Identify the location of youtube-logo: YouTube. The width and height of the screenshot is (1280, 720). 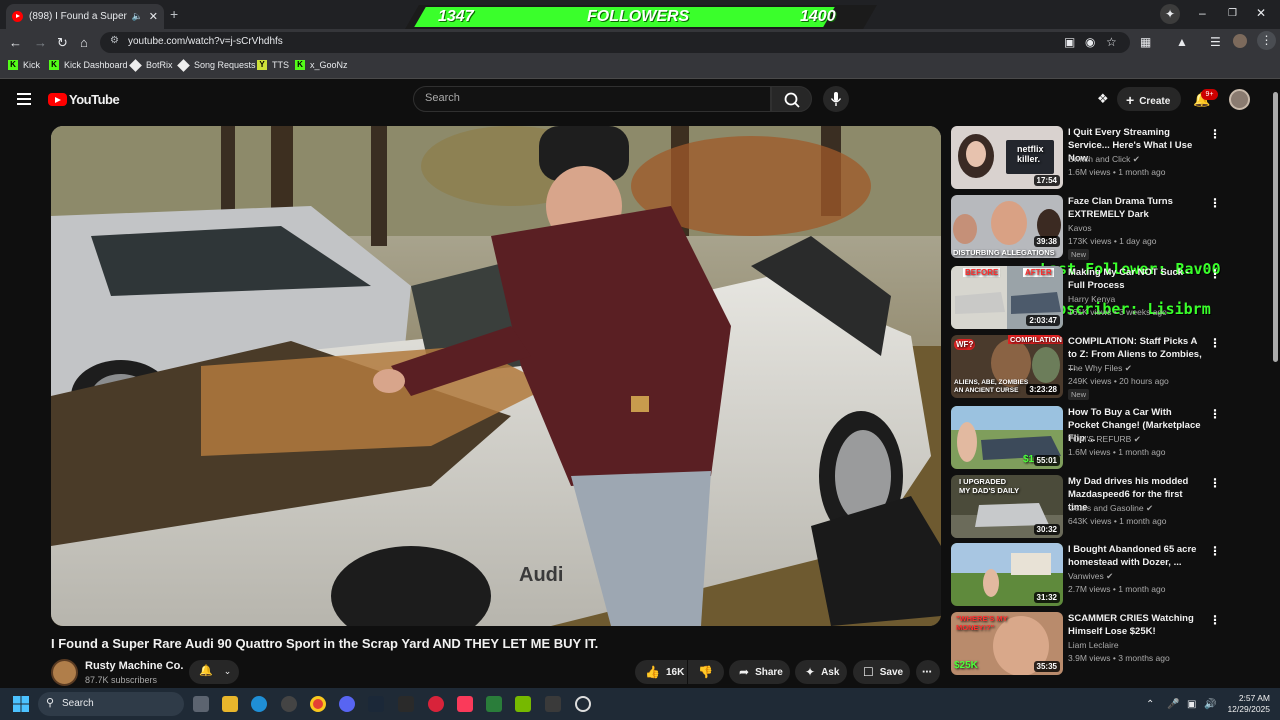
(84, 99).